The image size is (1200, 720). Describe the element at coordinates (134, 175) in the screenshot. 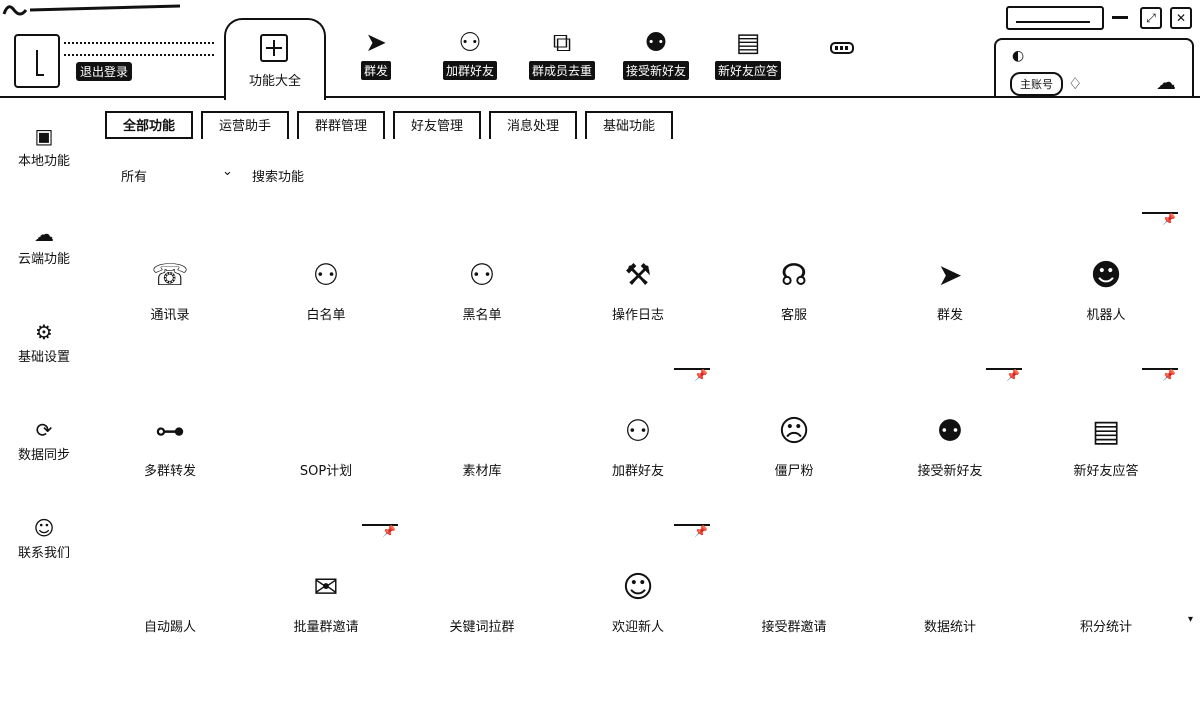

I see `filter-select: 所有` at that location.